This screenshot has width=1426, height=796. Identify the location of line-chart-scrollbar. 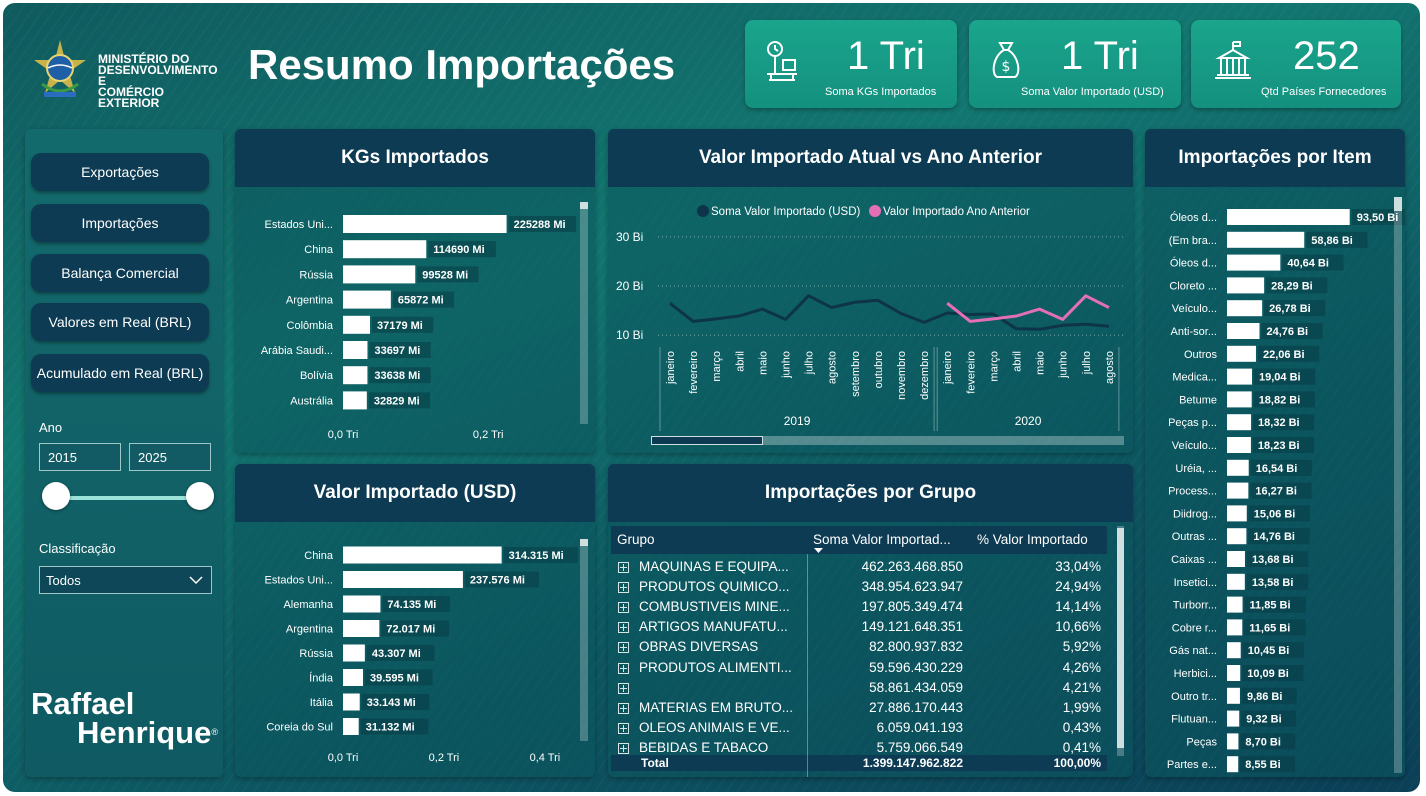
(887, 440).